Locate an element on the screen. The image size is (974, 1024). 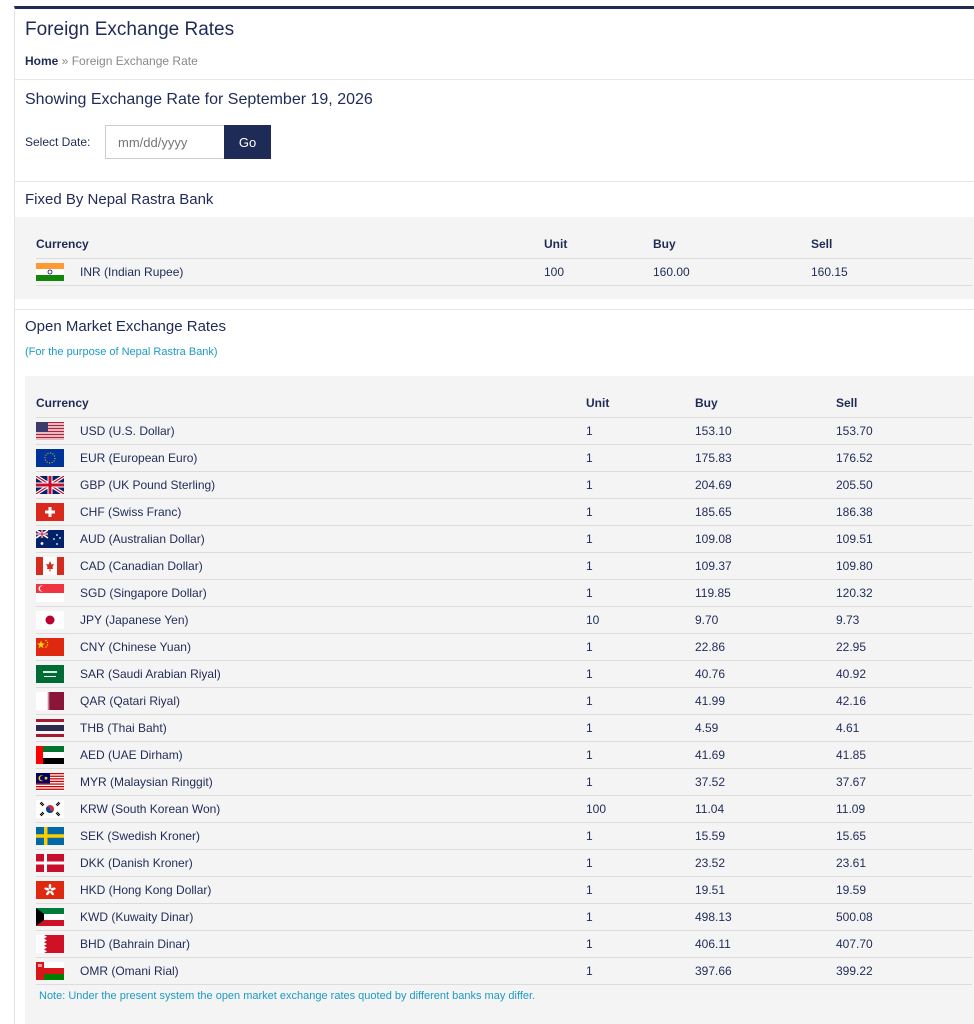
buy-cell: 397.66 is located at coordinates (765, 971).